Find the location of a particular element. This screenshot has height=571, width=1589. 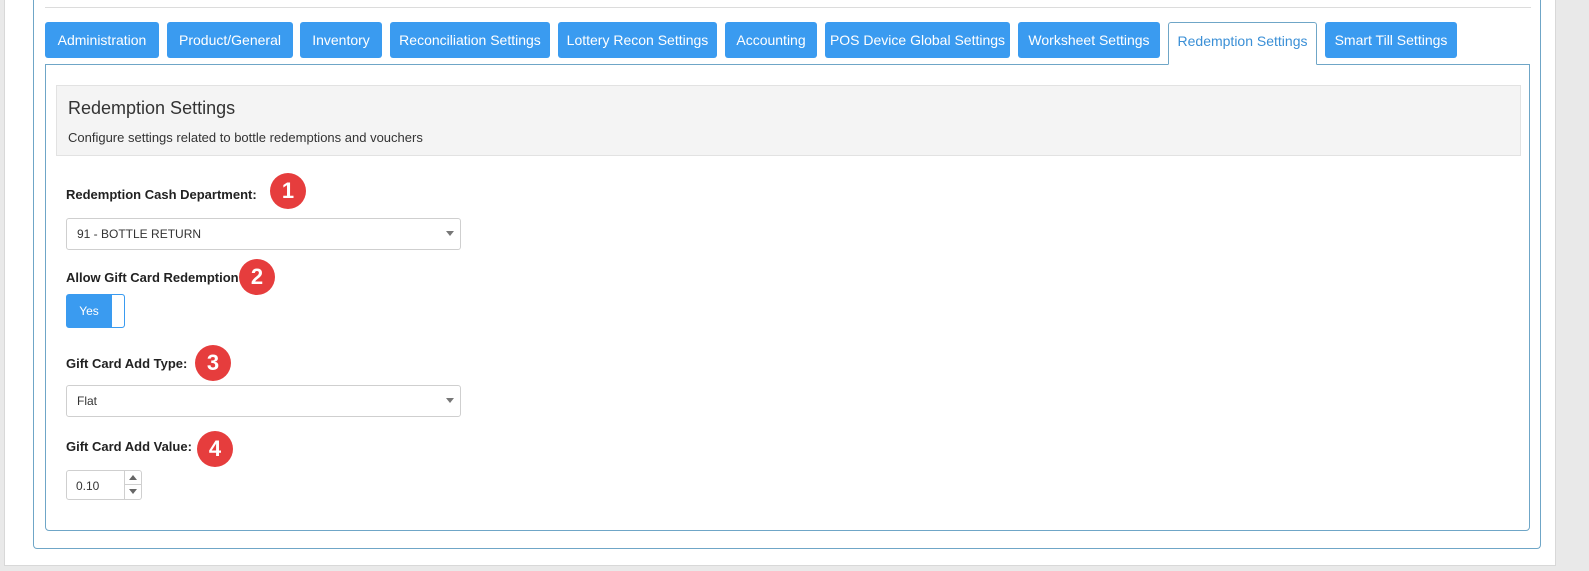

gift-card-add-type-value: Flat is located at coordinates (87, 401).